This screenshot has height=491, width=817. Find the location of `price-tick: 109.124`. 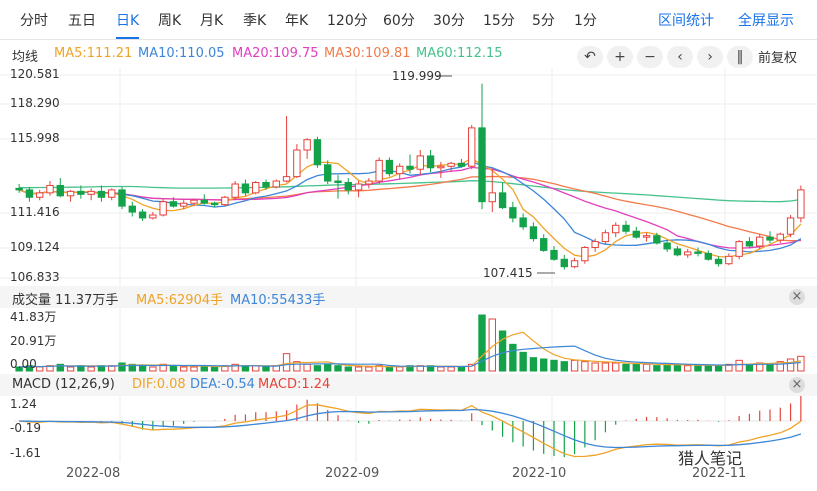

price-tick: 109.124 is located at coordinates (35, 247).